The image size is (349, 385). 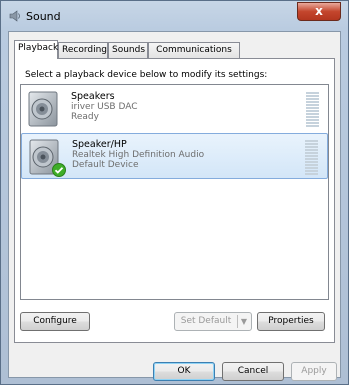 I want to click on properties-button: Properties, so click(x=291, y=321).